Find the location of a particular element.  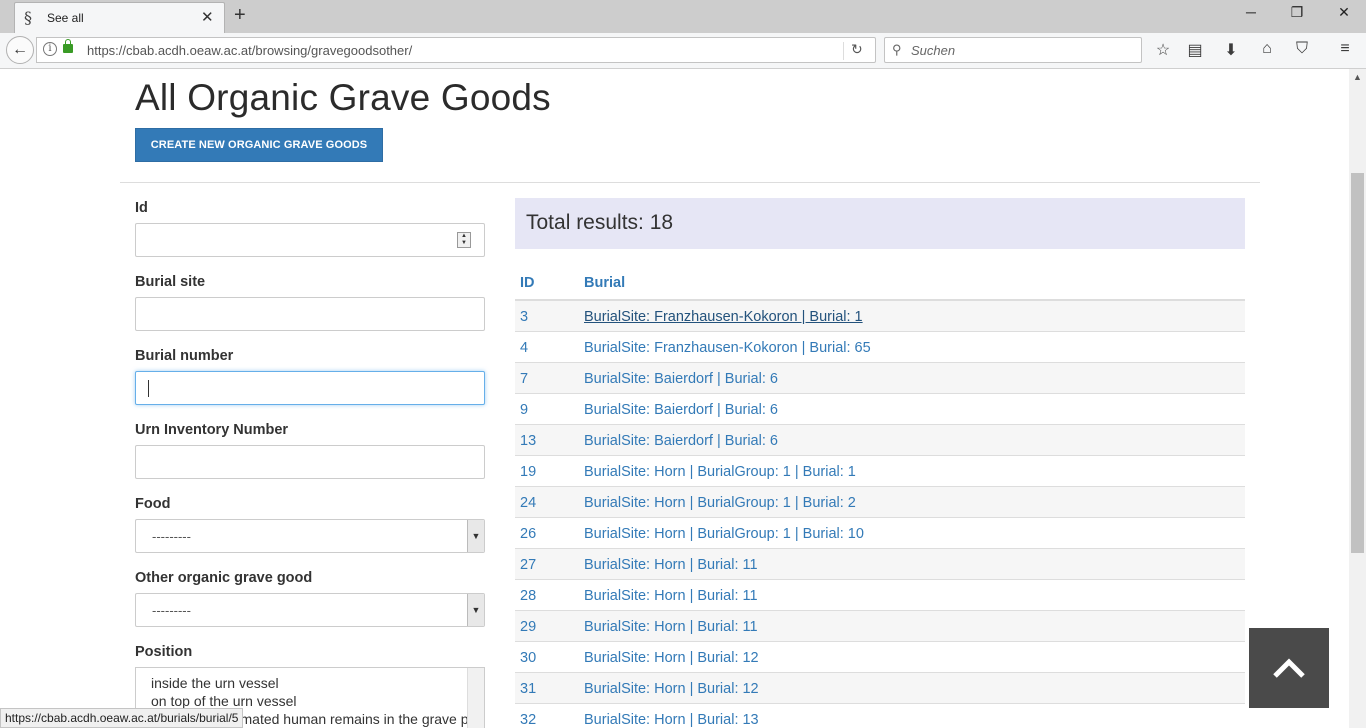

row-id-link: 9 is located at coordinates (524, 410).